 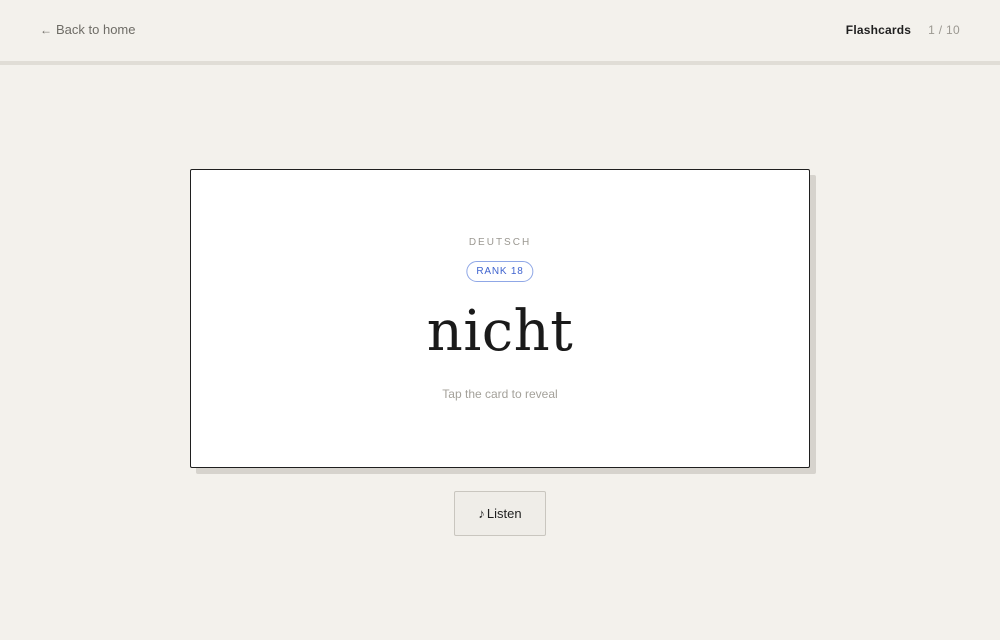 What do you see at coordinates (504, 513) in the screenshot?
I see `listen-label: Listen` at bounding box center [504, 513].